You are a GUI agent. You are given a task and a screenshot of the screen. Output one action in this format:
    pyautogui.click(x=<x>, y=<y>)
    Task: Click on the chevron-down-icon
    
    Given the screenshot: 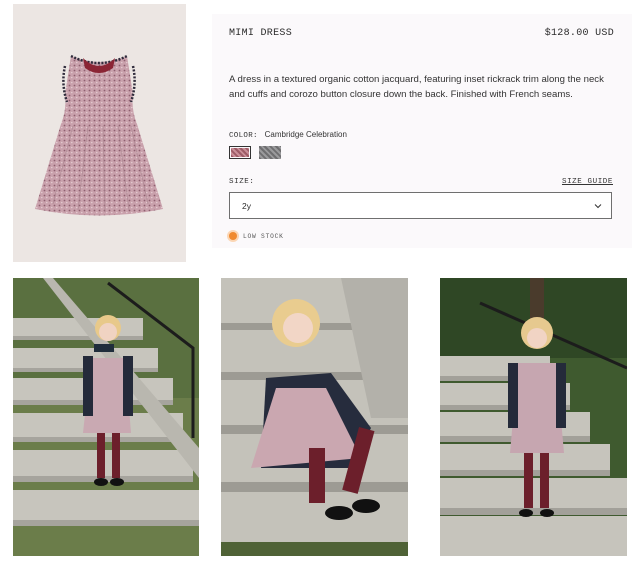 What is the action you would take?
    pyautogui.click(x=598, y=206)
    